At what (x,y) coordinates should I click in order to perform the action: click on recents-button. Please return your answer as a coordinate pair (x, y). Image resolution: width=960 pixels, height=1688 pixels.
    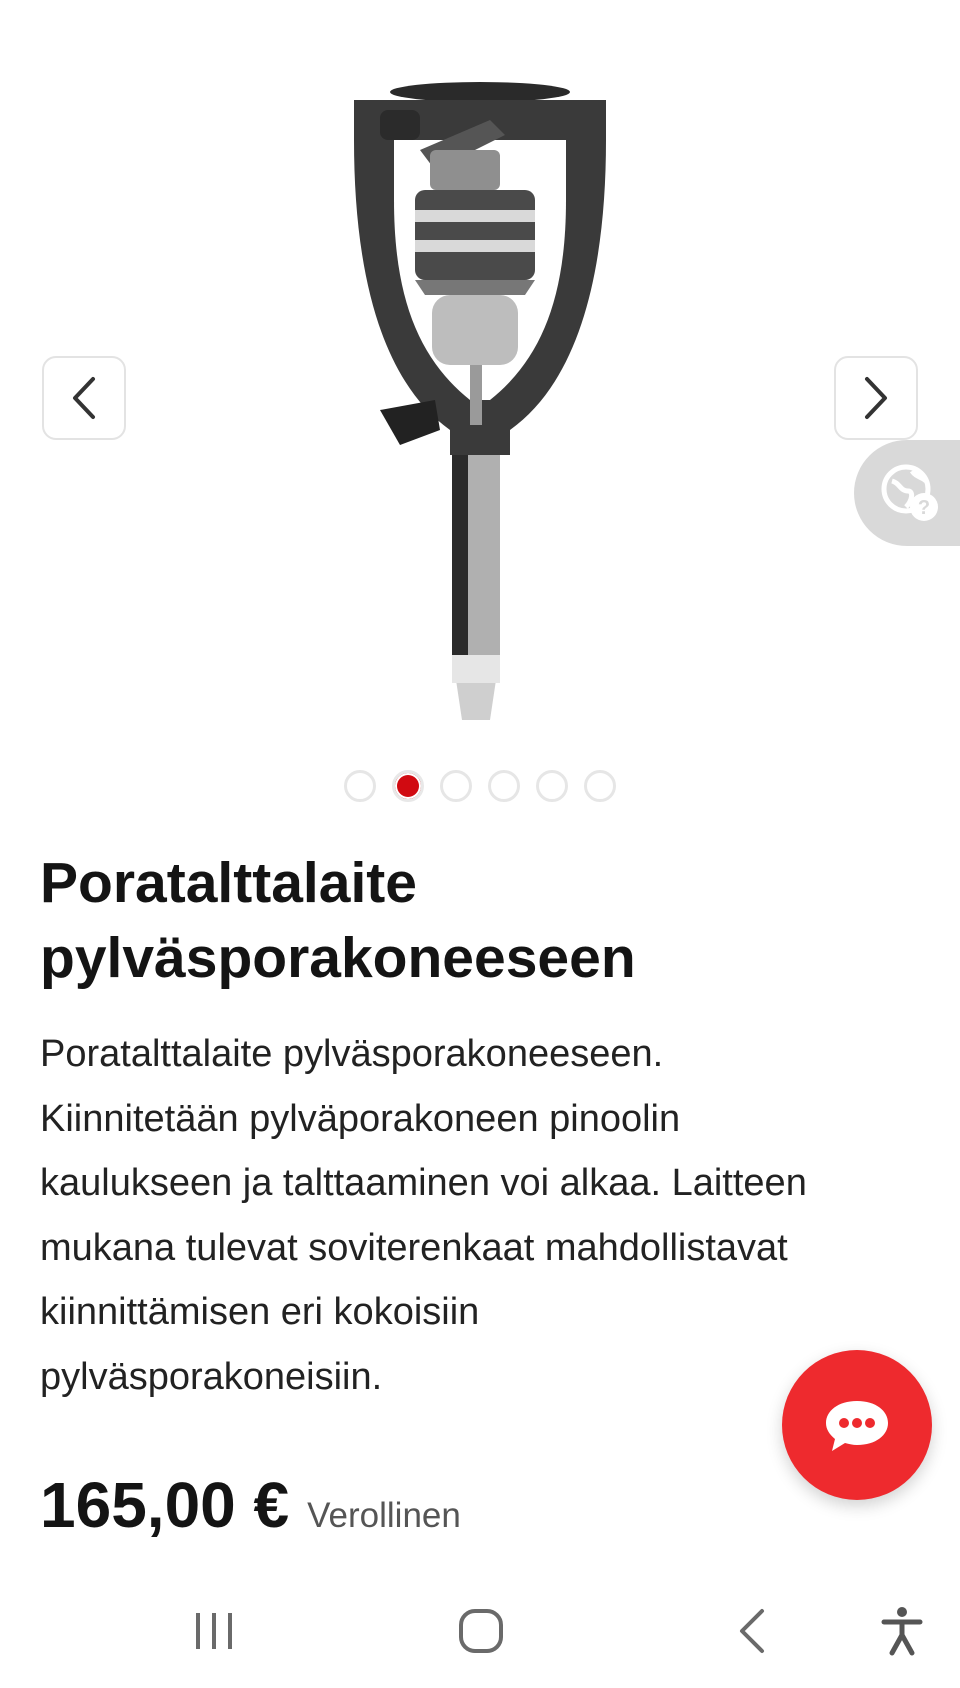
    Looking at the image, I should click on (214, 1631).